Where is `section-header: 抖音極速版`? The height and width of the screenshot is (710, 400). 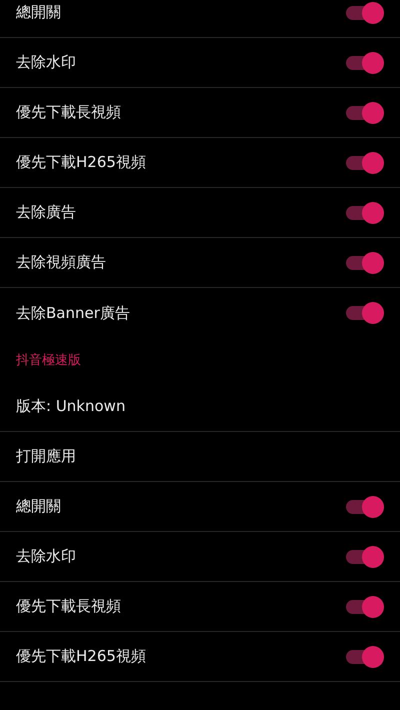 section-header: 抖音極速版 is located at coordinates (48, 361).